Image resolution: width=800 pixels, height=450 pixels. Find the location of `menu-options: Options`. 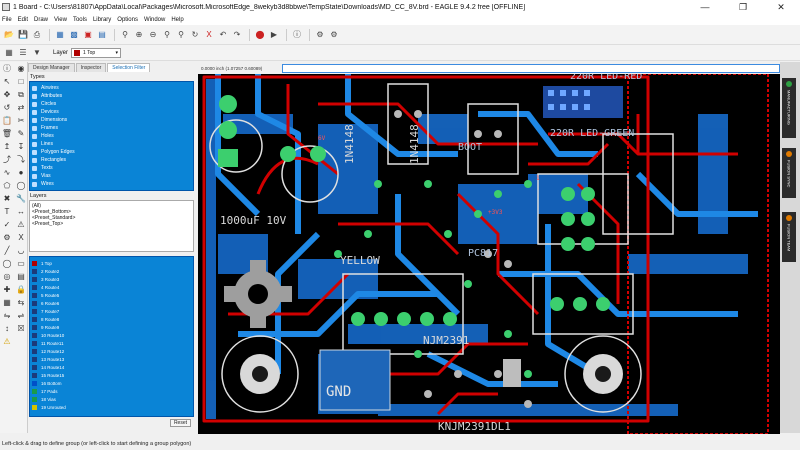

menu-options: Options is located at coordinates (127, 20).